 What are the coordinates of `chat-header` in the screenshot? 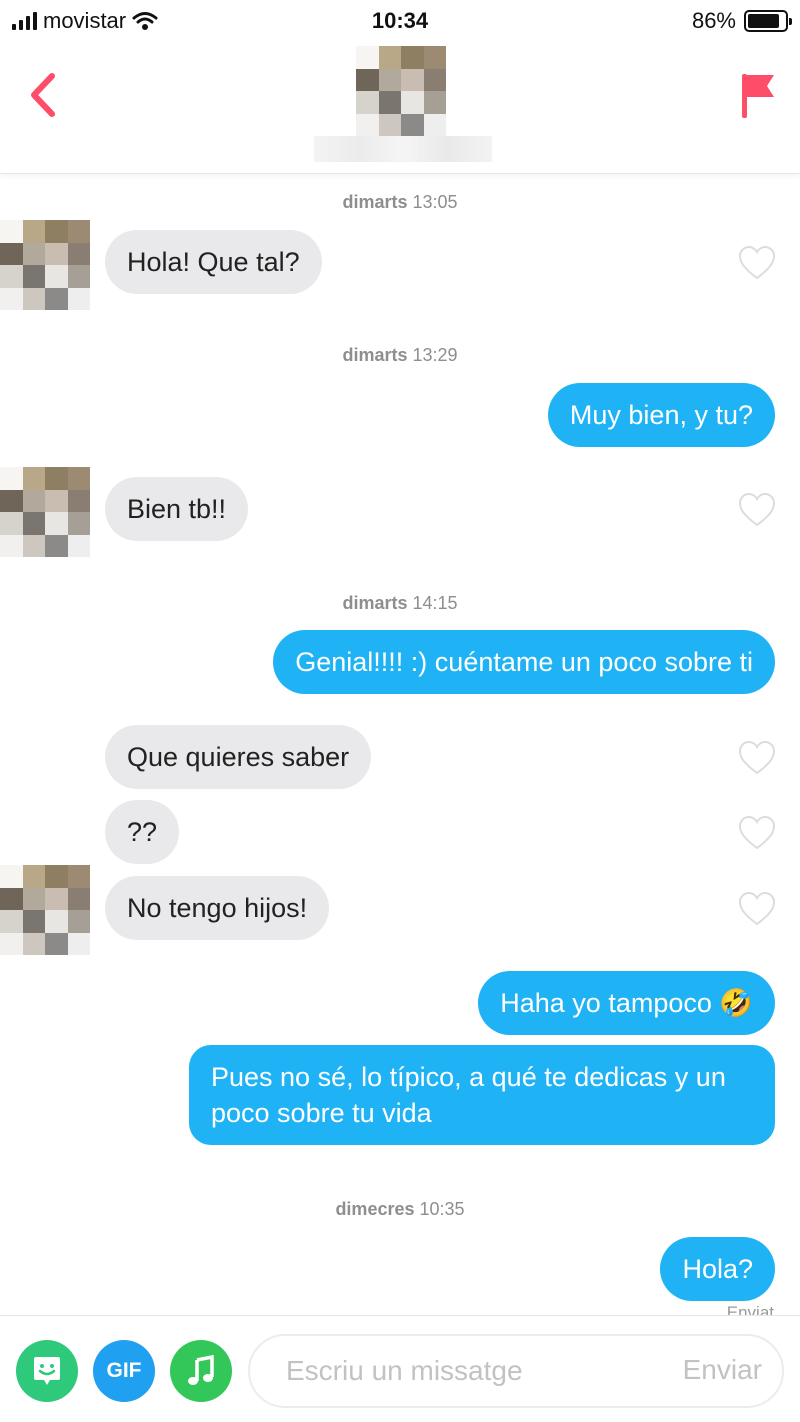 It's located at (400, 109).